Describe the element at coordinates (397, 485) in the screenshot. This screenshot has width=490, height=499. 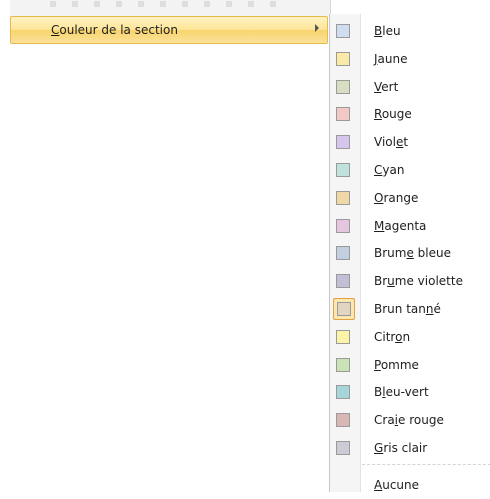
I see `menu-item-none-label: Aucune` at that location.